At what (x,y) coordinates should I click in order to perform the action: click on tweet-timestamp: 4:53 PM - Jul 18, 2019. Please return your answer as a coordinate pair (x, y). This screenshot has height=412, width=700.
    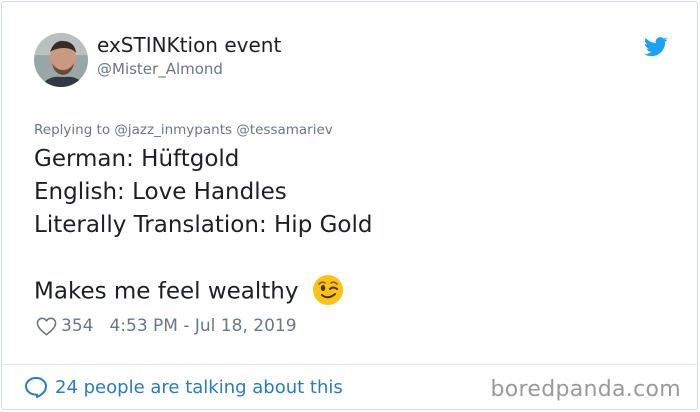
    Looking at the image, I should click on (202, 326).